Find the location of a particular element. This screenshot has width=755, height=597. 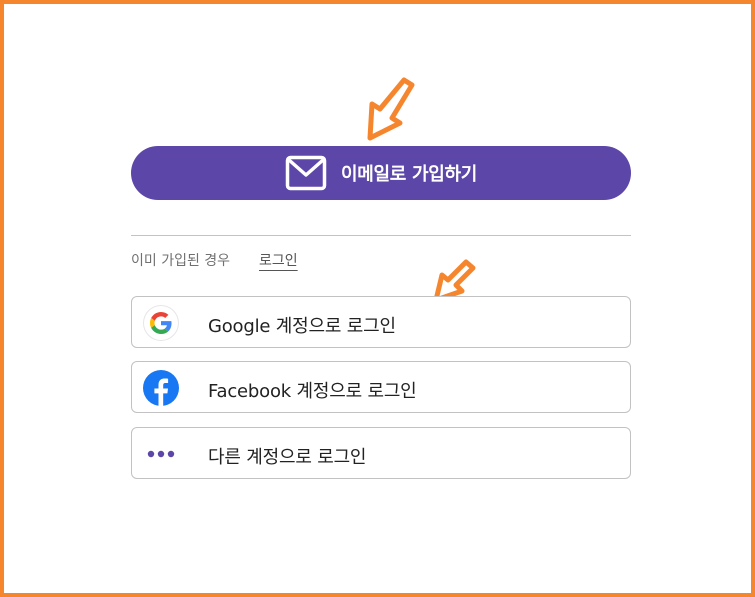

divider is located at coordinates (381, 235).